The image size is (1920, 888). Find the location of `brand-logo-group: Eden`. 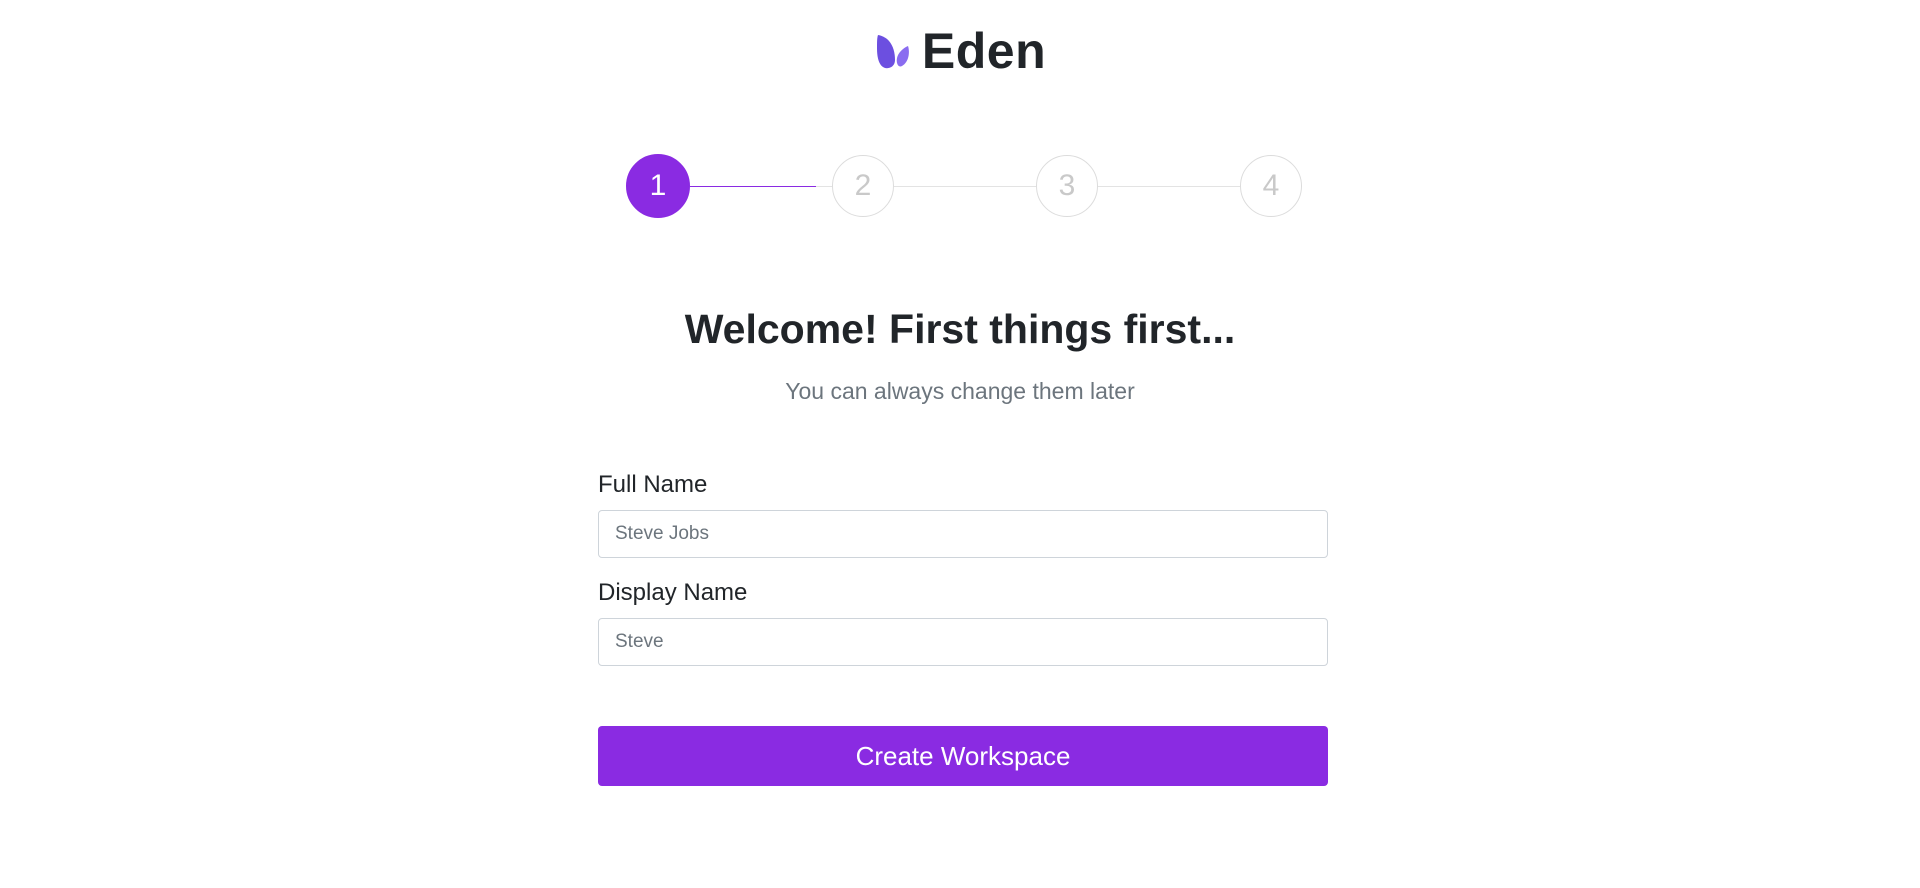

brand-logo-group: Eden is located at coordinates (960, 51).